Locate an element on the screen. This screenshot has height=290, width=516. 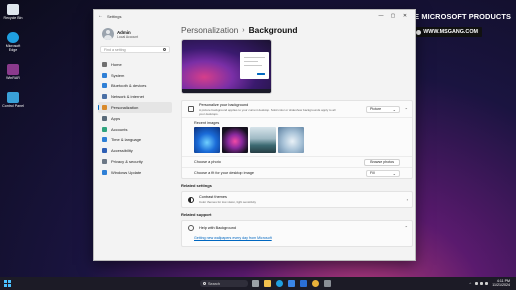
desktop-icon-recycle-bin: Recycle Bin is located at coordinates (13, 12).